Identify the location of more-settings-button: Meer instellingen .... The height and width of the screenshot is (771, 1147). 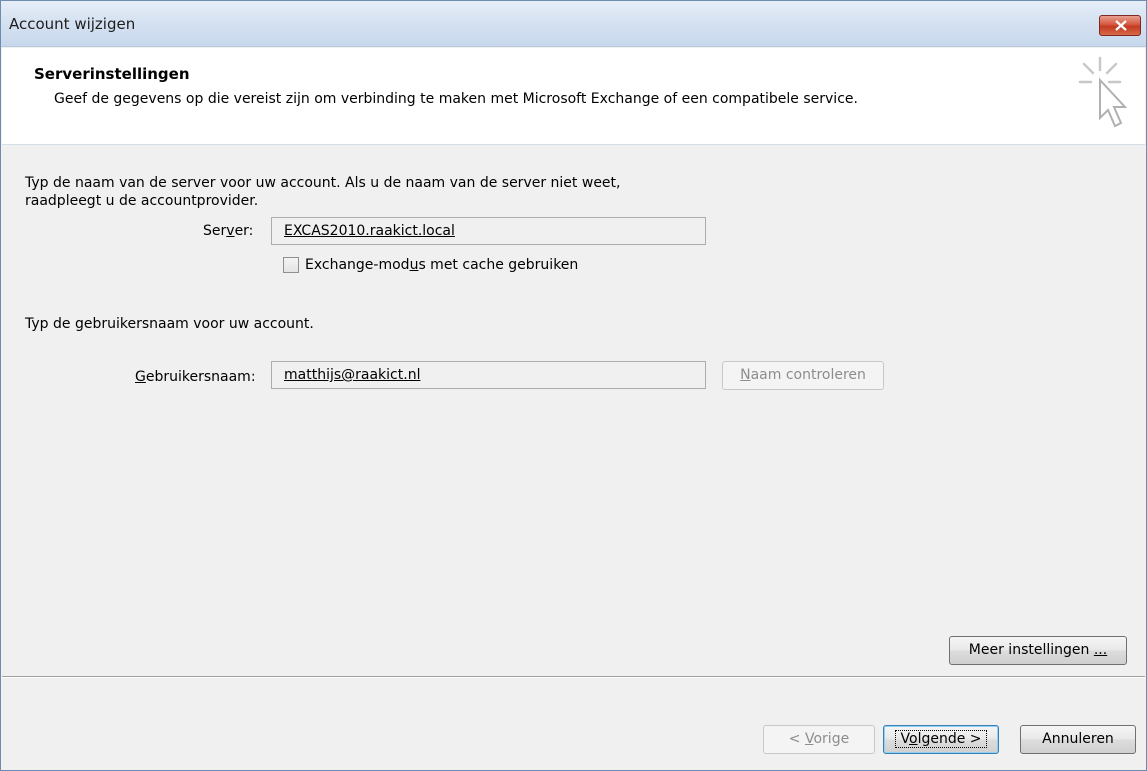
(1038, 650).